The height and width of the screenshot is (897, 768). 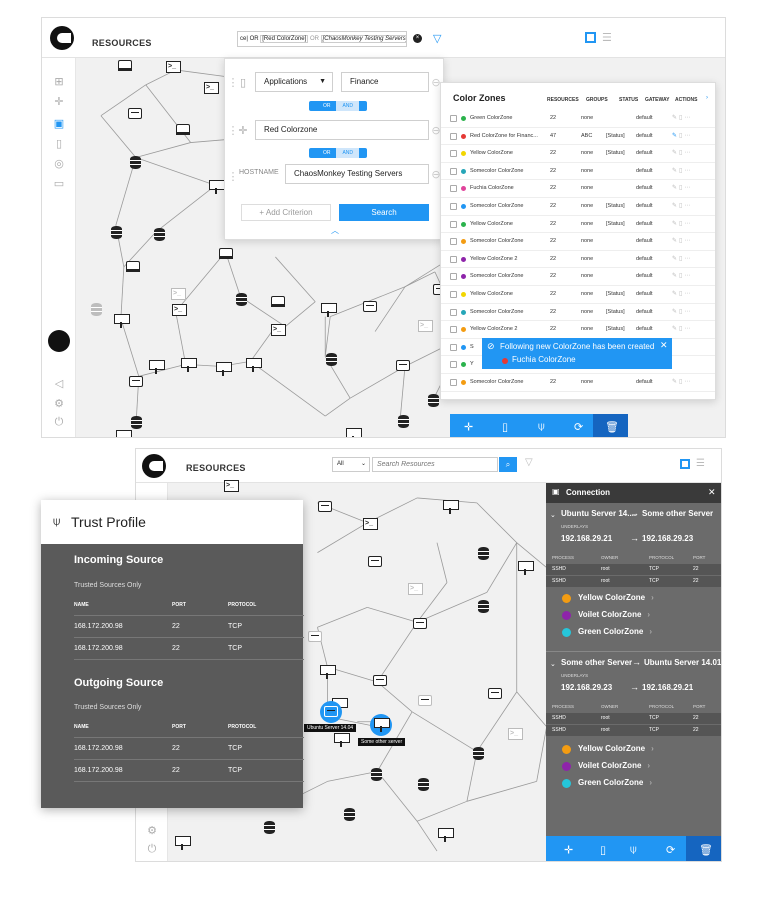 I want to click on list-view-icon: ☰, so click(x=607, y=37).